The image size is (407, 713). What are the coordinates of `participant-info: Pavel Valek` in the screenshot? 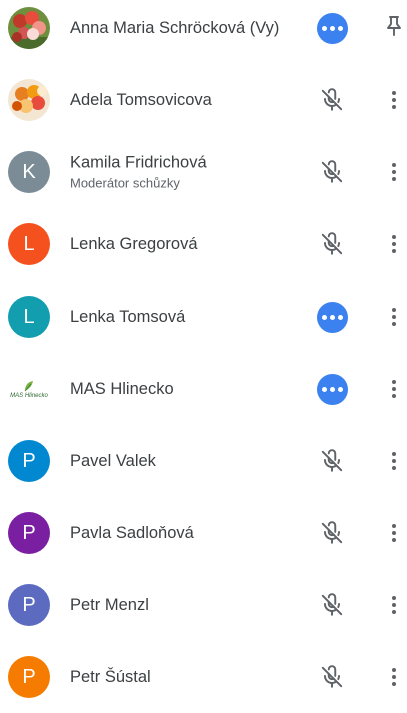 It's located at (113, 461).